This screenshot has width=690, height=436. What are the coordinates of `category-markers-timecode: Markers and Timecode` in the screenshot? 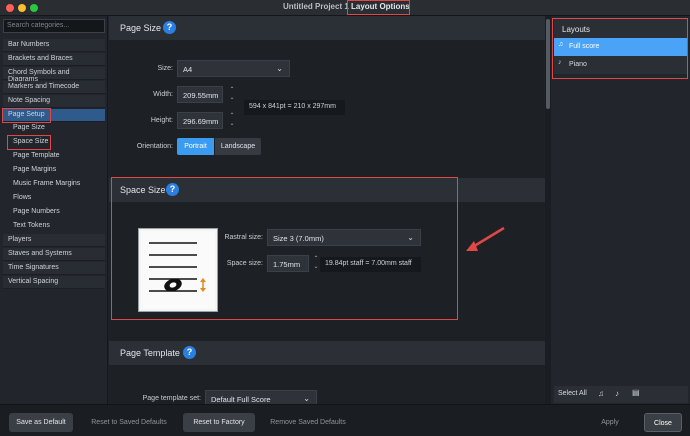 It's located at (54, 87).